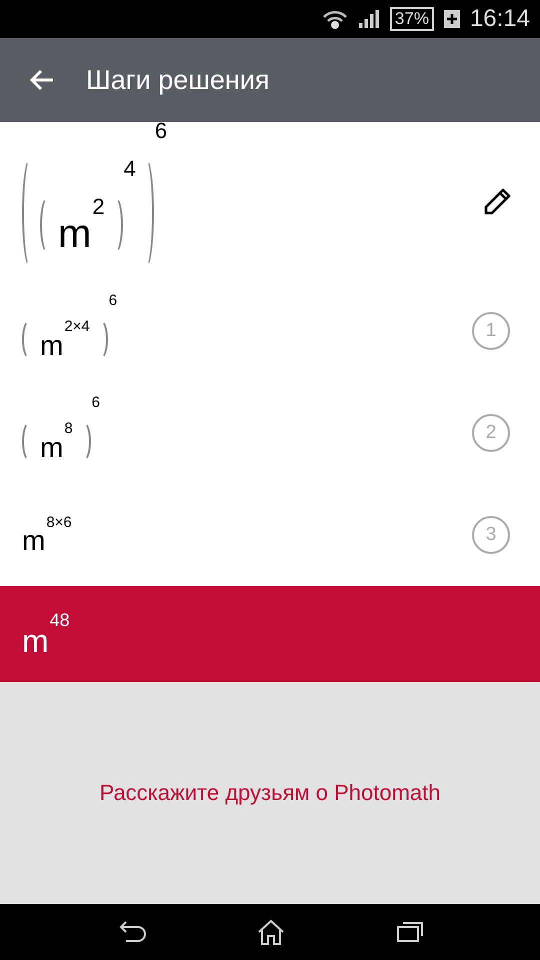 This screenshot has width=540, height=960. Describe the element at coordinates (491, 535) in the screenshot. I see `step-number: 3` at that location.